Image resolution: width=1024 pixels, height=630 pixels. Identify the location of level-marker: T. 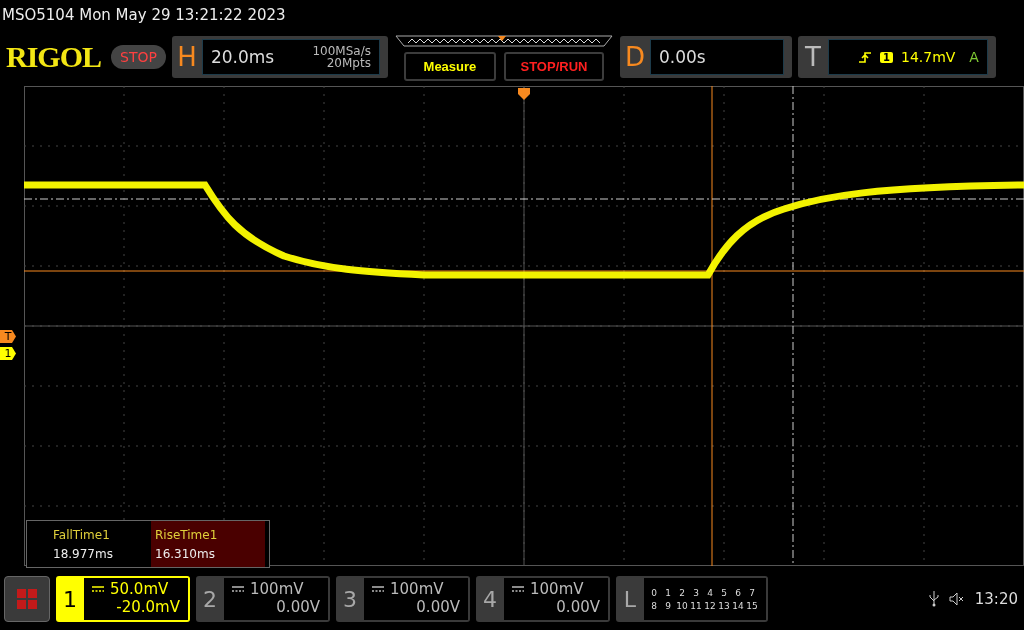
(8, 336).